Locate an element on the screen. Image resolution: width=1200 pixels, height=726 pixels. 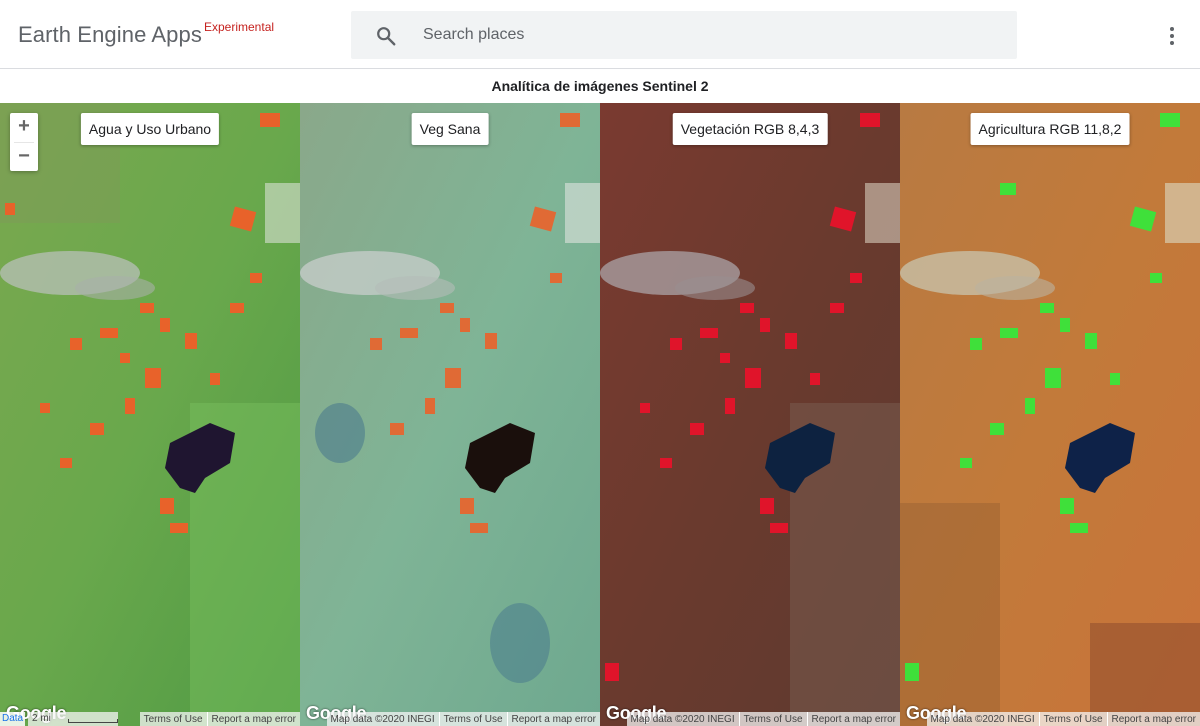
layer-label: Agricultura RGB 11,8,2 is located at coordinates (1050, 129).